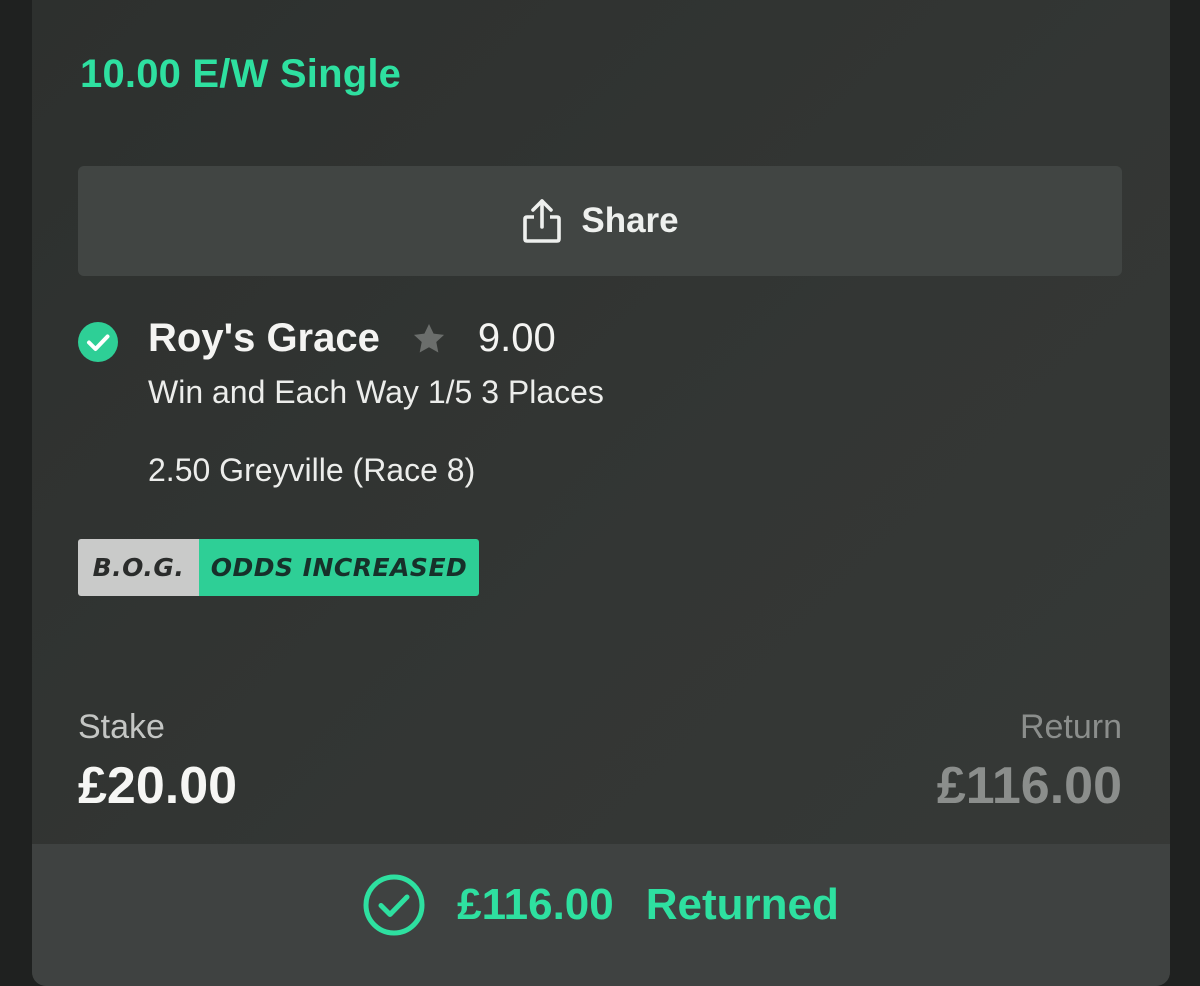 The image size is (1200, 986). Describe the element at coordinates (138, 567) in the screenshot. I see `bog-badge: B.O.G.` at that location.